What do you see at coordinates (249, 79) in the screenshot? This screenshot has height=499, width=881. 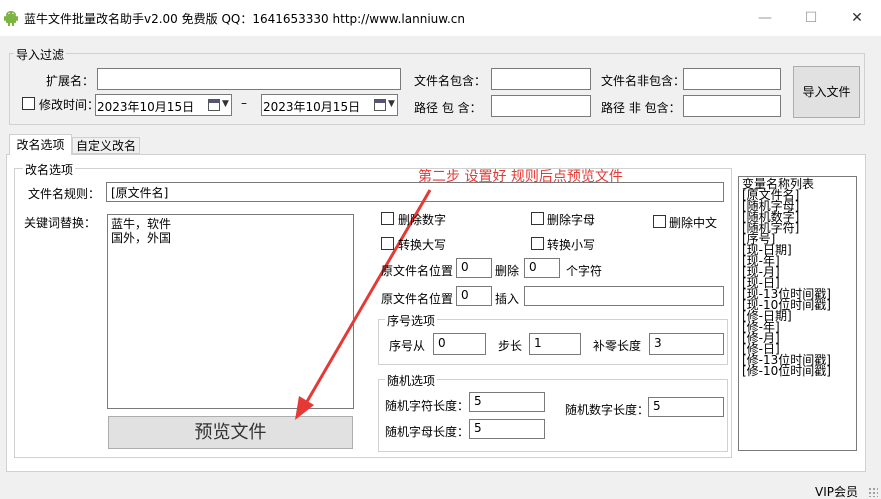 I see `extension-input` at bounding box center [249, 79].